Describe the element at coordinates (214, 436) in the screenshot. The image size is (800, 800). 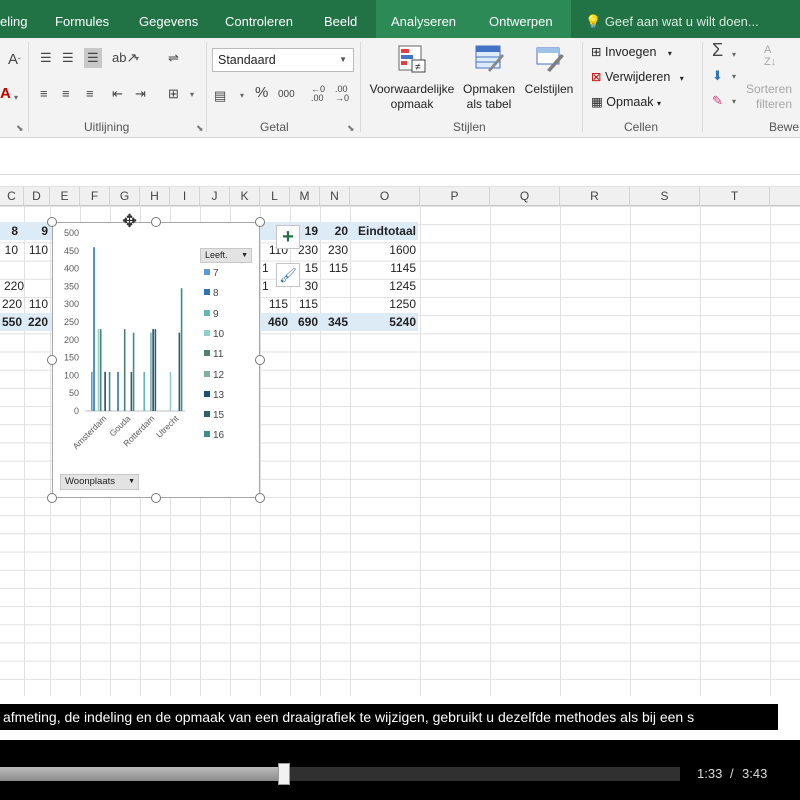
I see `legend-item: 16` at that location.